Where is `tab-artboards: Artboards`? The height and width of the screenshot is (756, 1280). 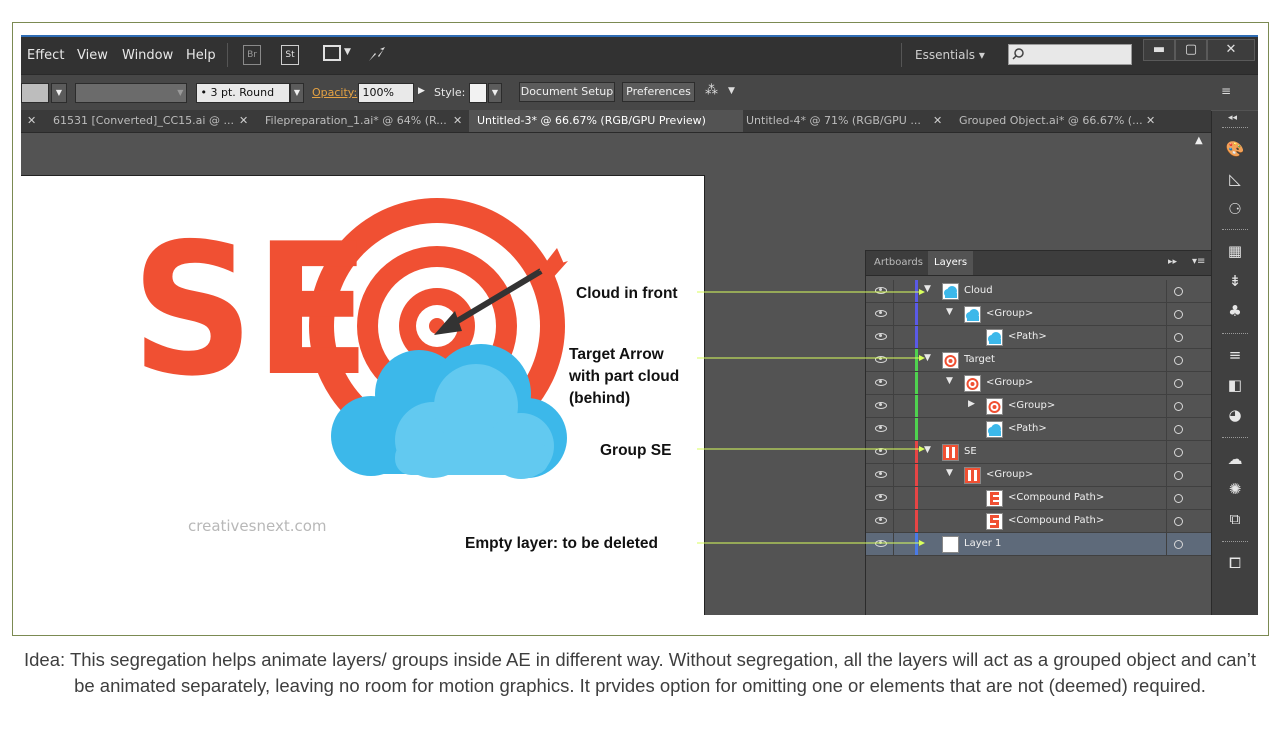
tab-artboards: Artboards is located at coordinates (898, 263).